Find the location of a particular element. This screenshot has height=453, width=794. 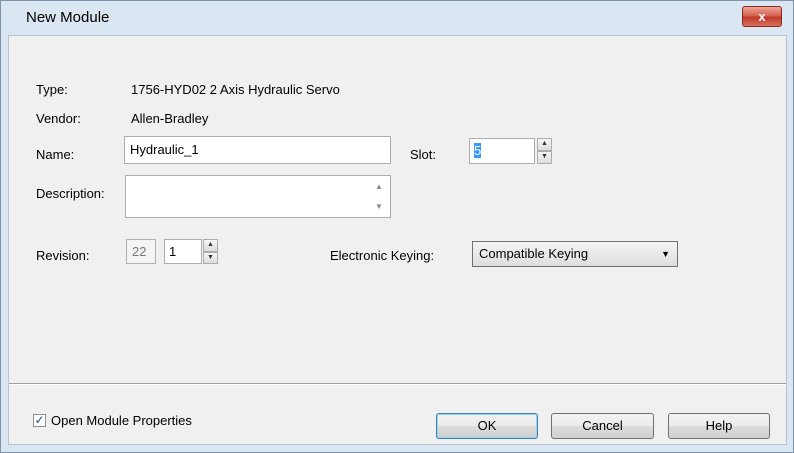

checkmark-icon: ✓ is located at coordinates (39, 420).